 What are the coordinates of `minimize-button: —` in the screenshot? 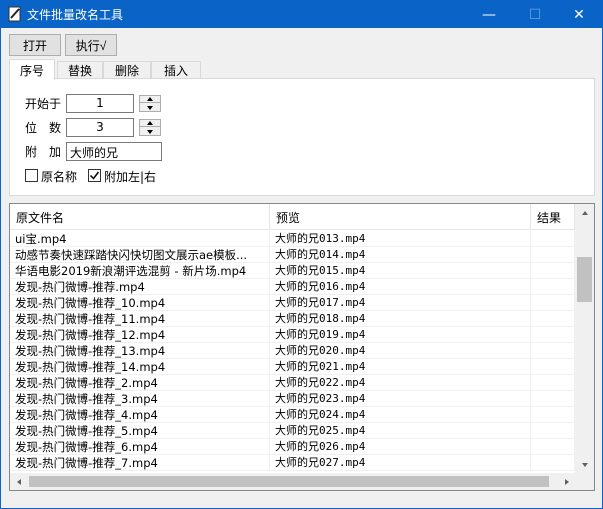 It's located at (489, 14).